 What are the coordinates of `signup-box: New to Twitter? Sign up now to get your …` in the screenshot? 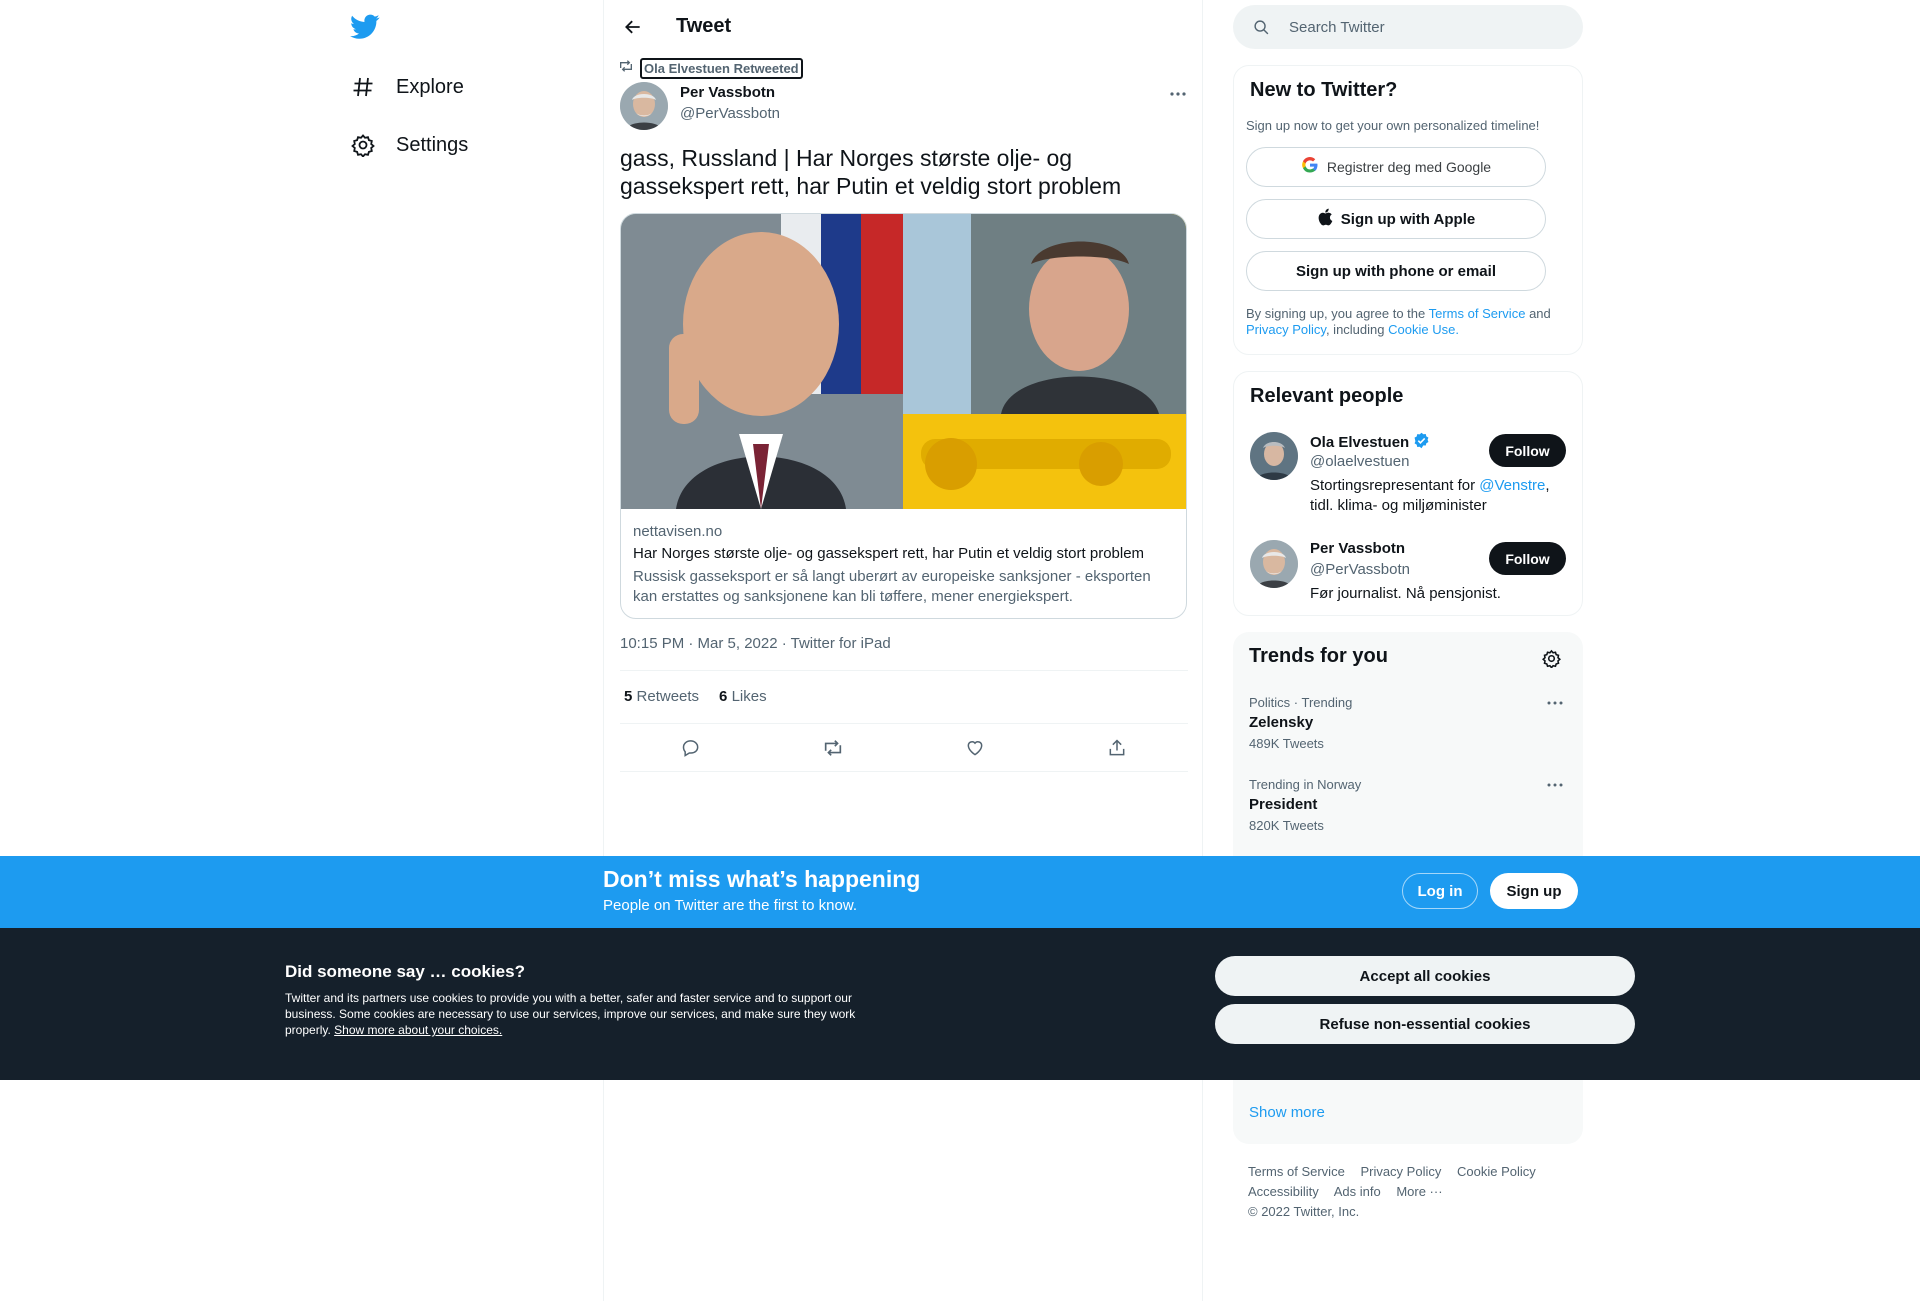 It's located at (1408, 210).